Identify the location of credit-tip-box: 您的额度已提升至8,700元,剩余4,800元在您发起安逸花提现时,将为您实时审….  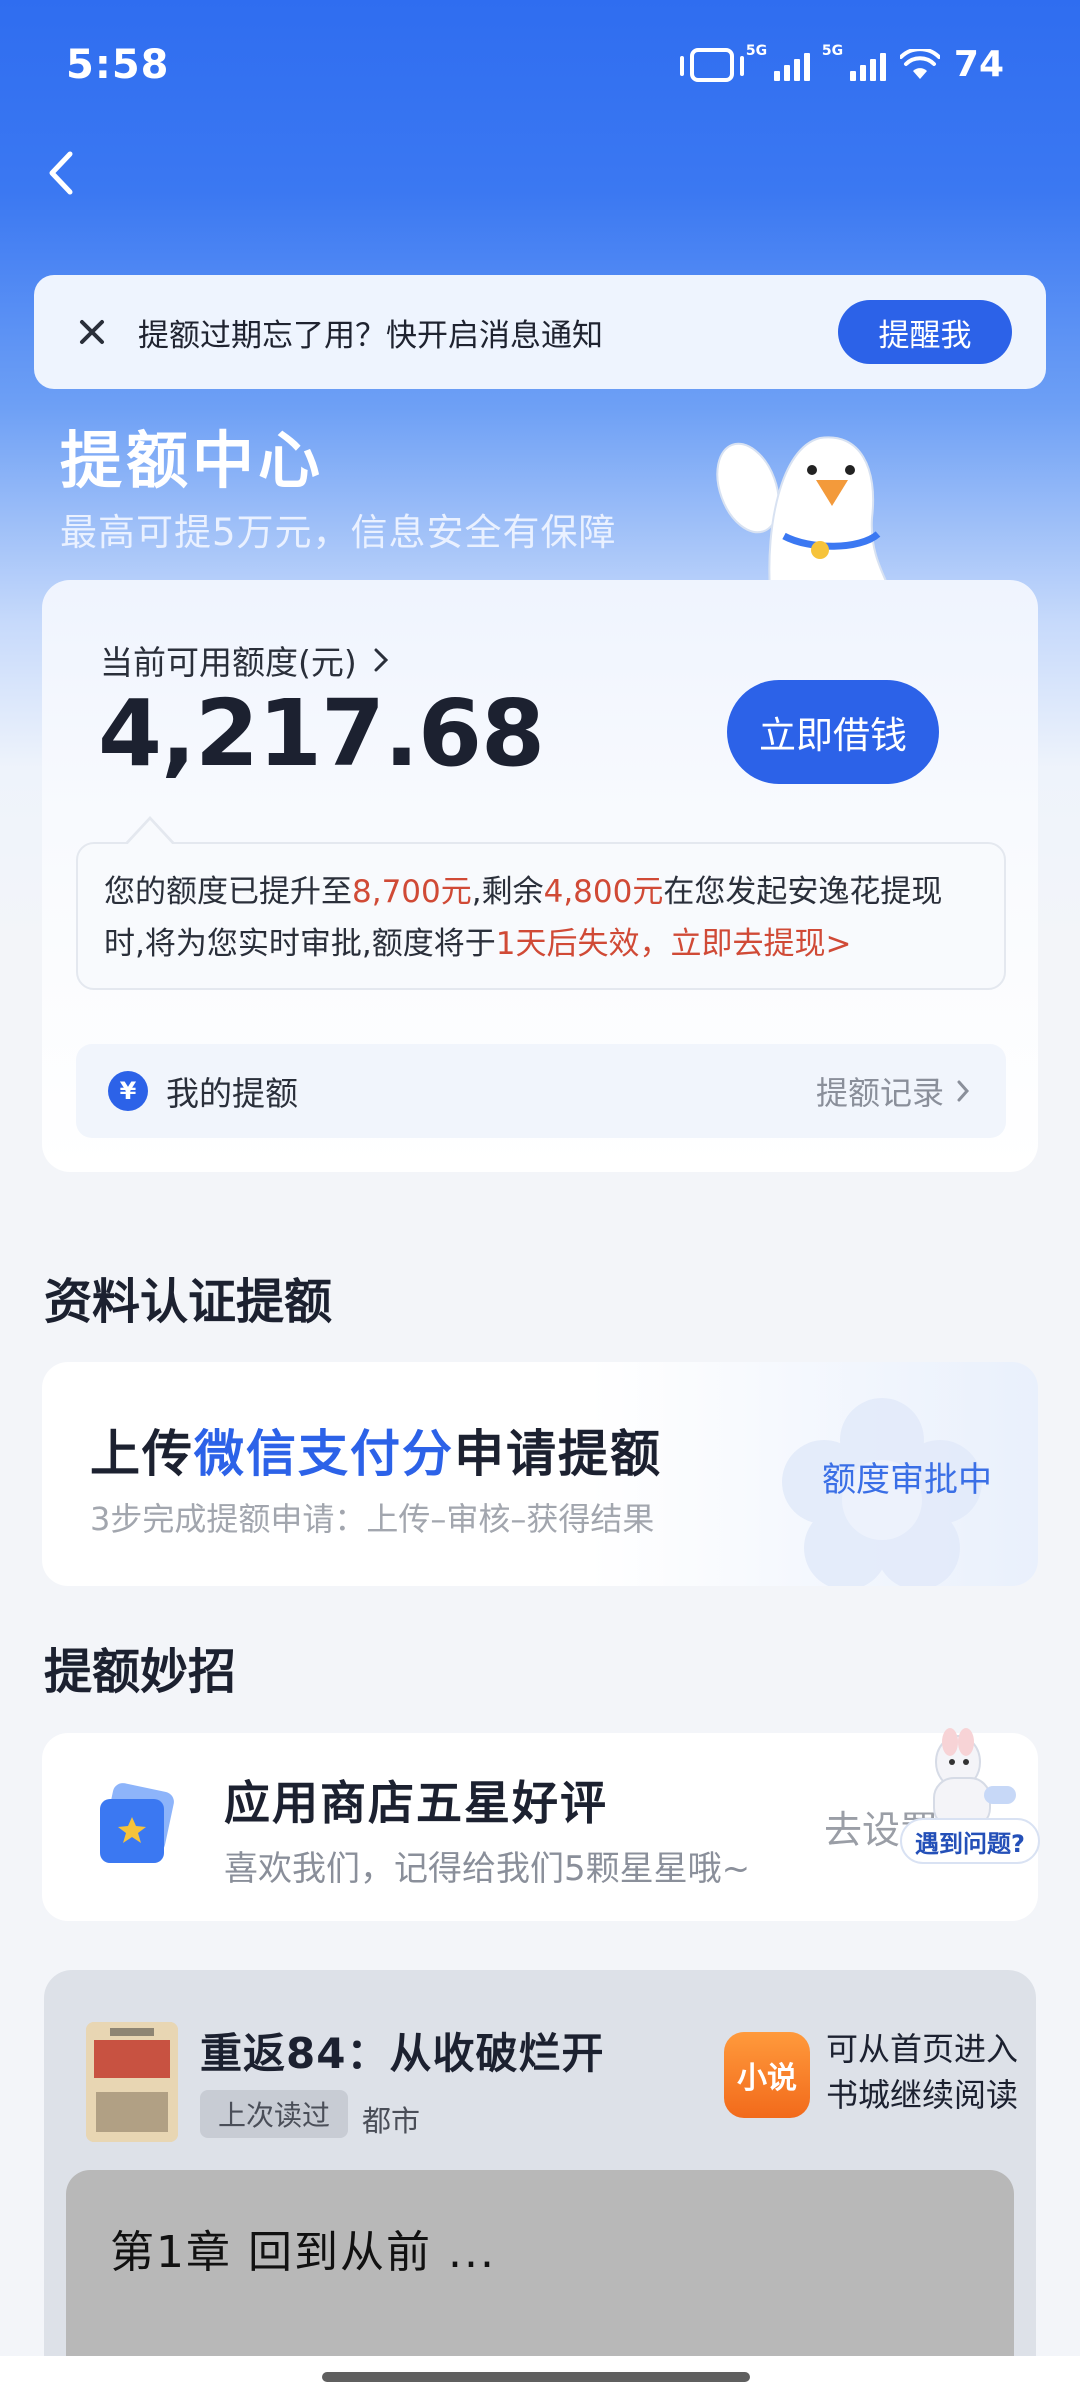
(541, 916).